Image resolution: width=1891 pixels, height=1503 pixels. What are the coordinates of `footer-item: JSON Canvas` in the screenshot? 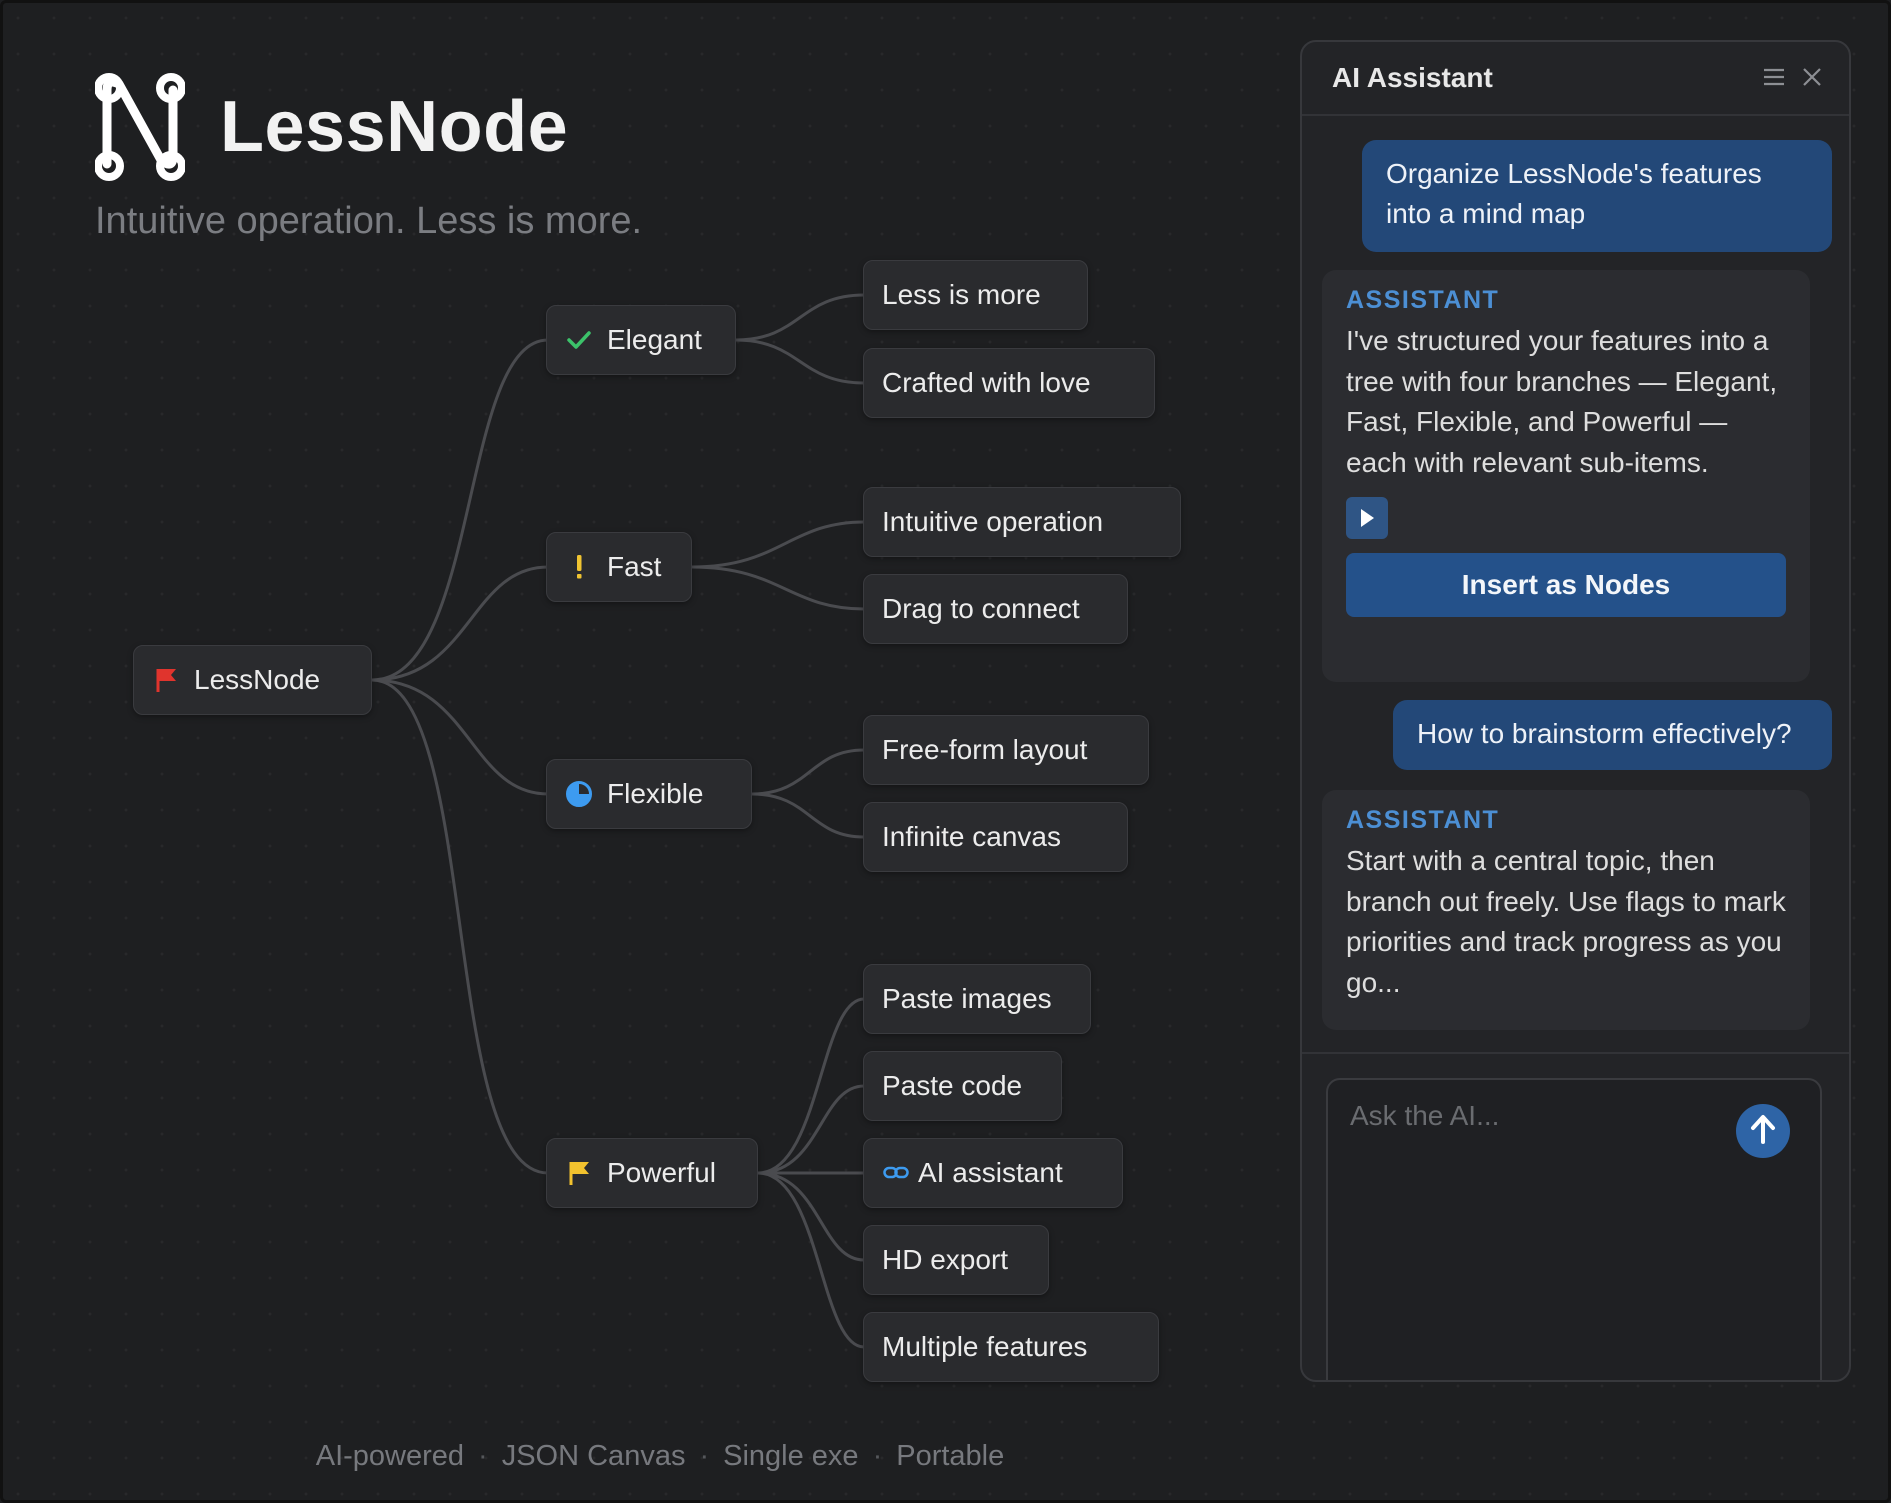 It's located at (593, 1456).